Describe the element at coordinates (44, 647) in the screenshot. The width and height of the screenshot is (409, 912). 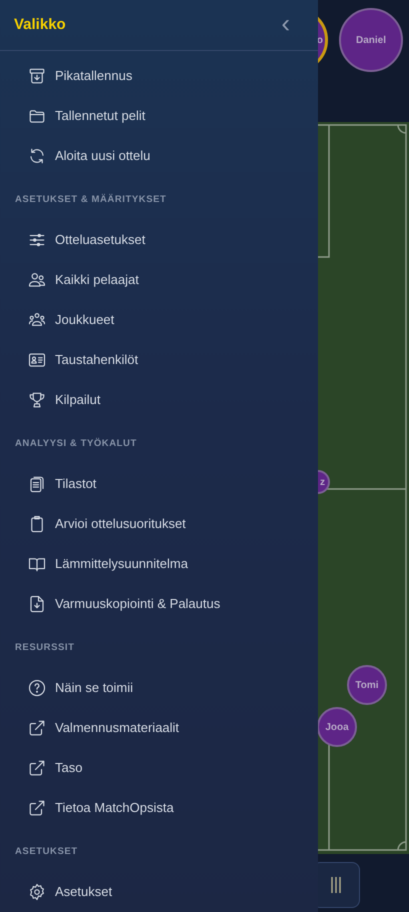
I see `section-heading: RESURSSIT` at that location.